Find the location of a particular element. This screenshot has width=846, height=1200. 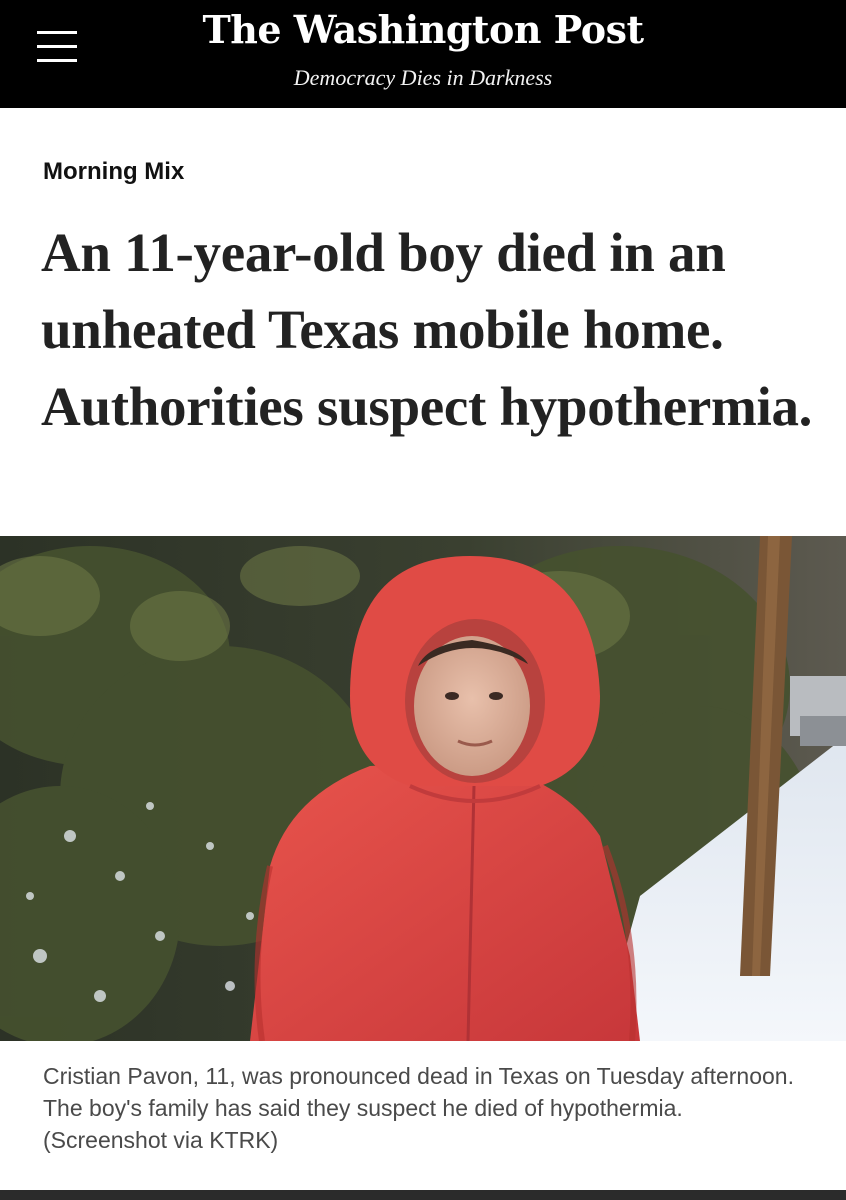

site-logo: The Washington Post is located at coordinates (423, 30).